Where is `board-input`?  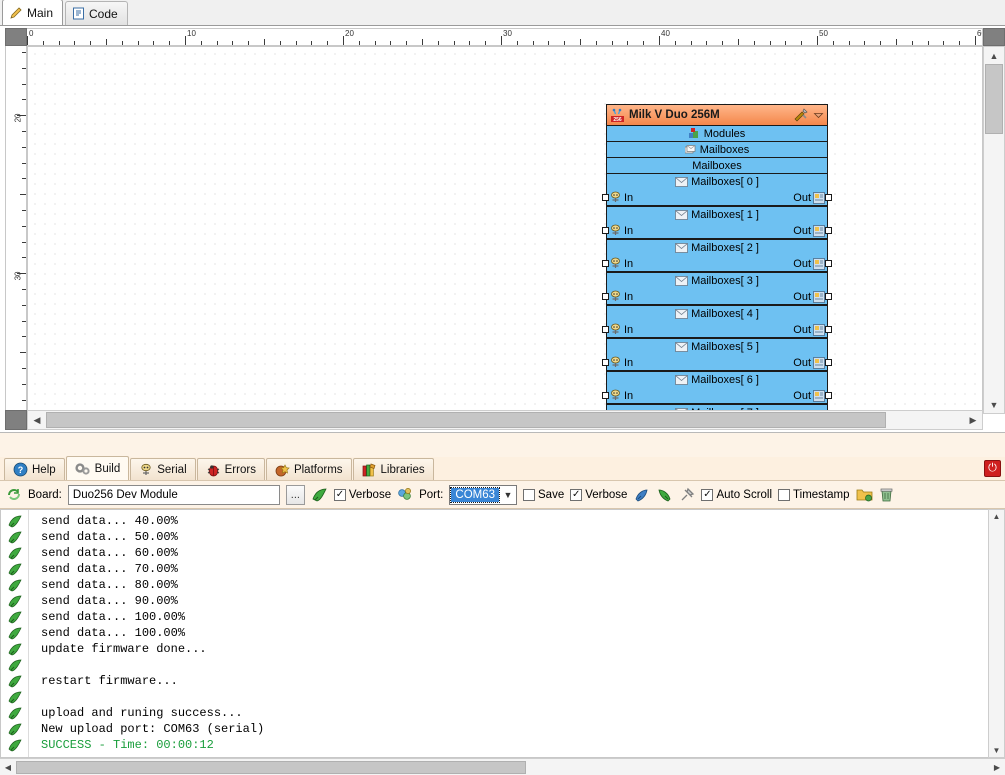
board-input is located at coordinates (173, 494).